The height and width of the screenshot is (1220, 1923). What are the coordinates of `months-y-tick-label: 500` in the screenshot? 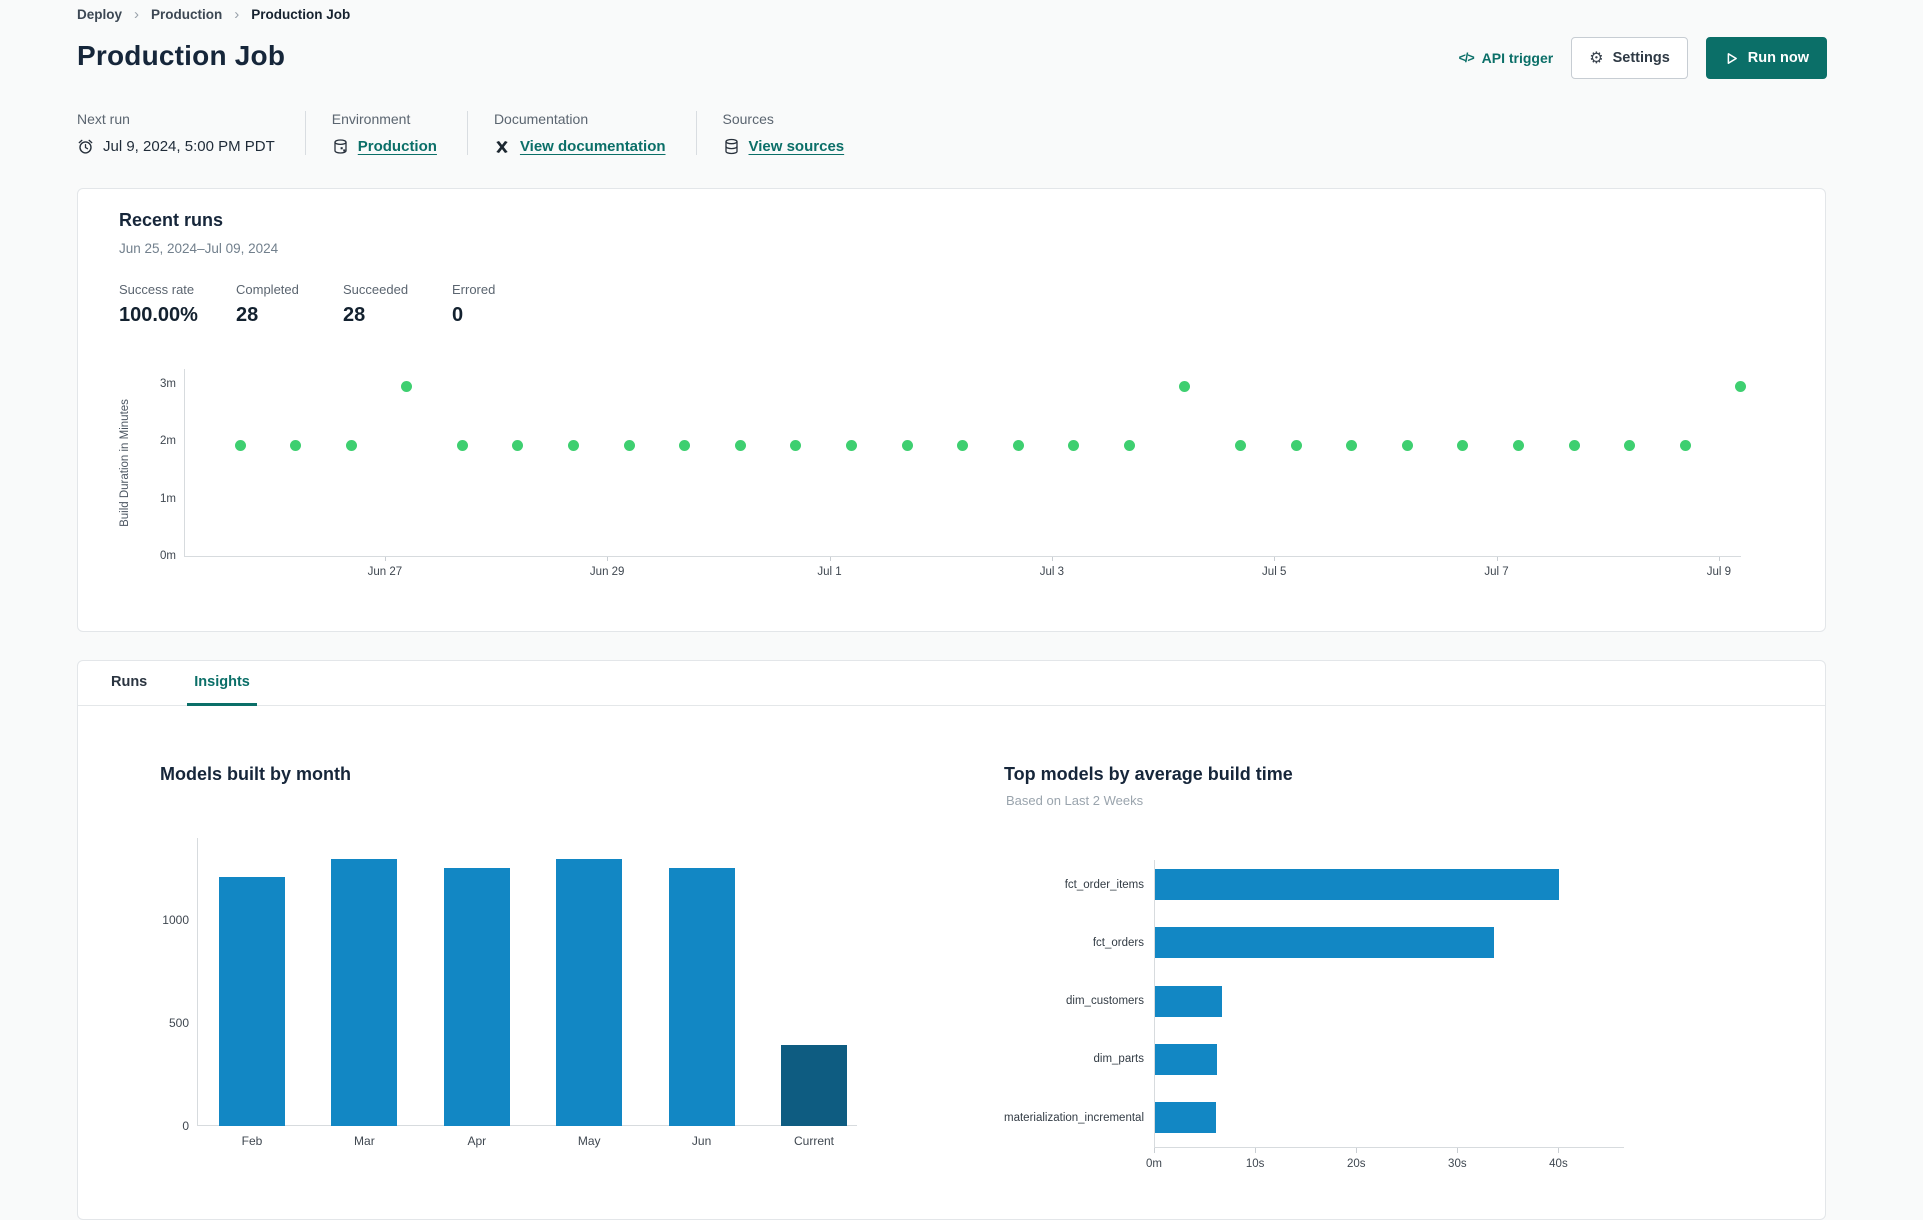 It's located at (178, 1023).